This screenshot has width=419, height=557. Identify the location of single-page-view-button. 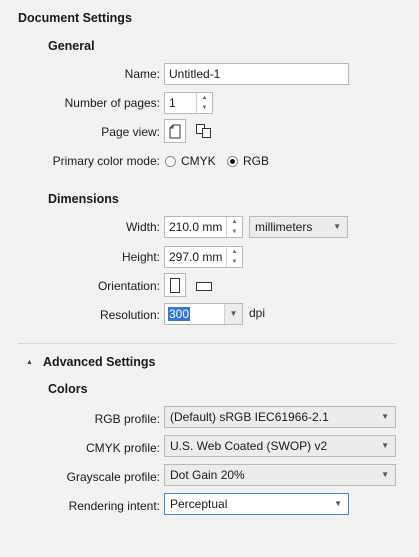
(175, 131).